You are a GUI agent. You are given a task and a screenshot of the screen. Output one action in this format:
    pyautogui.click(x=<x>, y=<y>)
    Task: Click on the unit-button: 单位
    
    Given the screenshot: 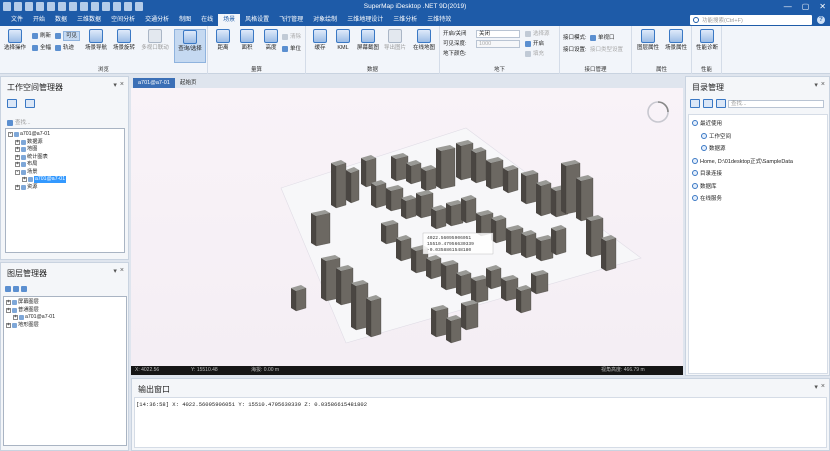 What is the action you would take?
    pyautogui.click(x=291, y=49)
    